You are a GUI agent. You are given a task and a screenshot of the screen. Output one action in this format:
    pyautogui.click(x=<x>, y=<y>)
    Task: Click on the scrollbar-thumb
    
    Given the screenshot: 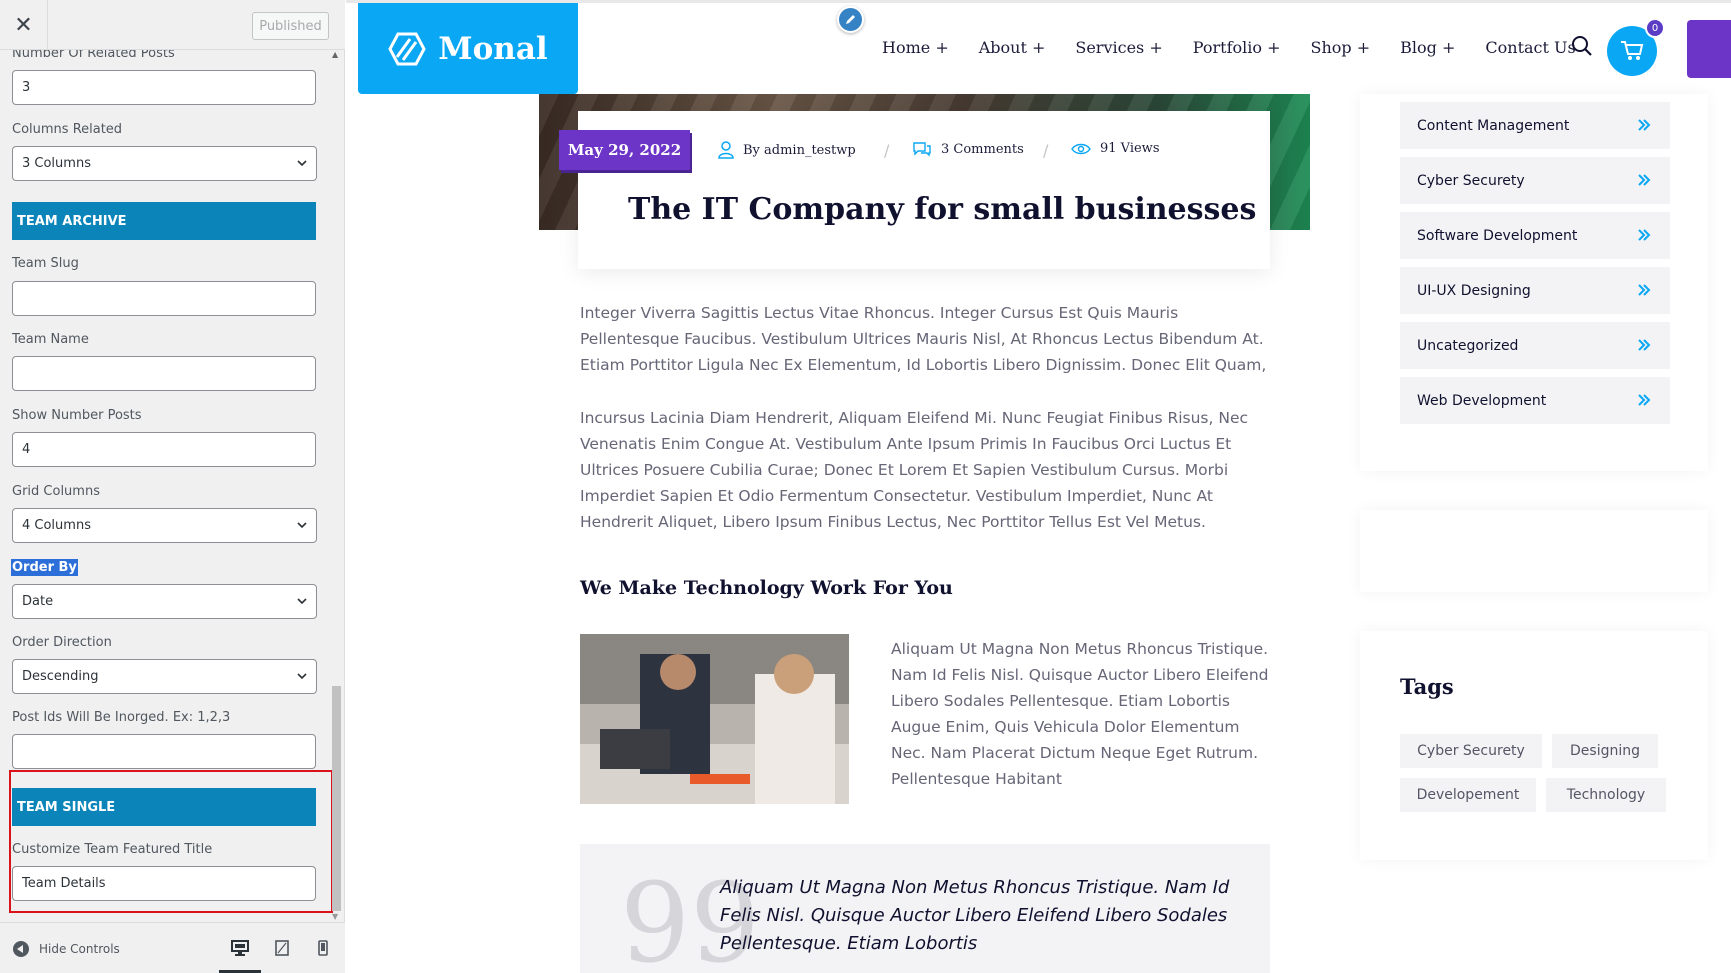 What is the action you would take?
    pyautogui.click(x=336, y=798)
    